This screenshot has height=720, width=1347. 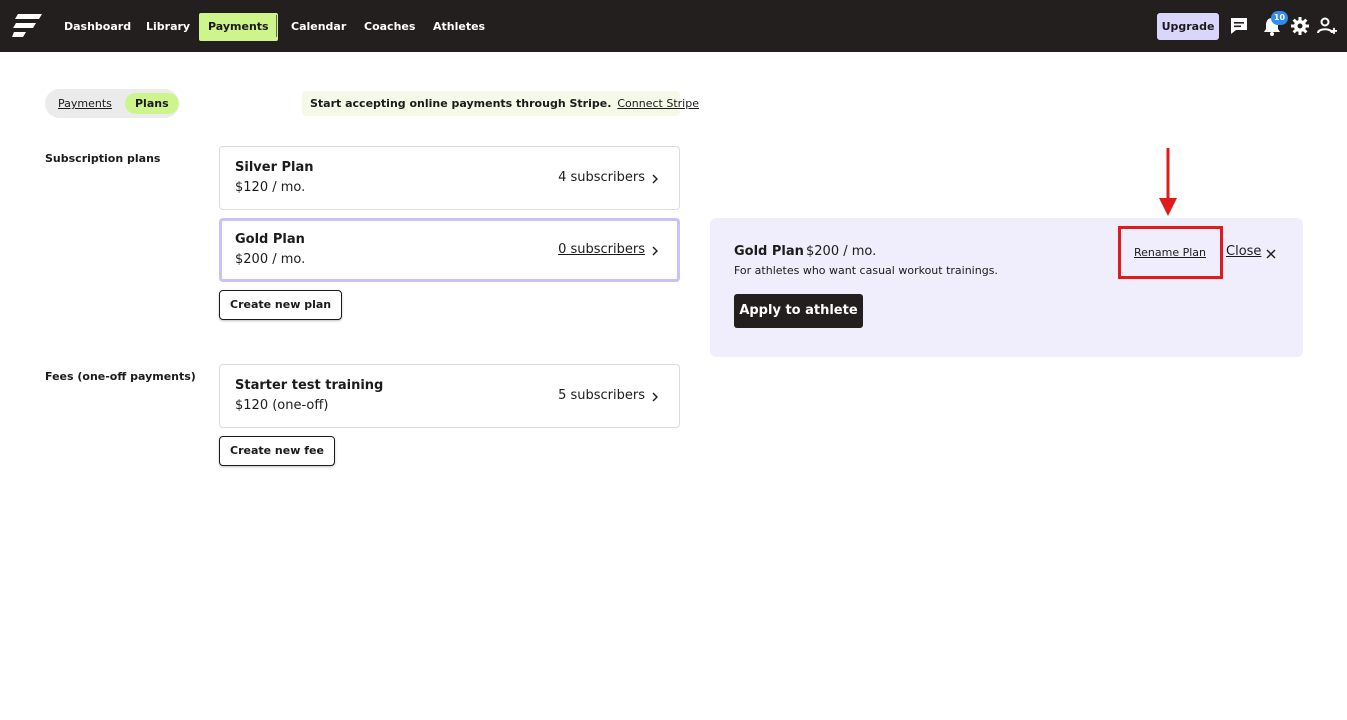 What do you see at coordinates (601, 395) in the screenshot?
I see `fee-subscribers: 5 subscribers` at bounding box center [601, 395].